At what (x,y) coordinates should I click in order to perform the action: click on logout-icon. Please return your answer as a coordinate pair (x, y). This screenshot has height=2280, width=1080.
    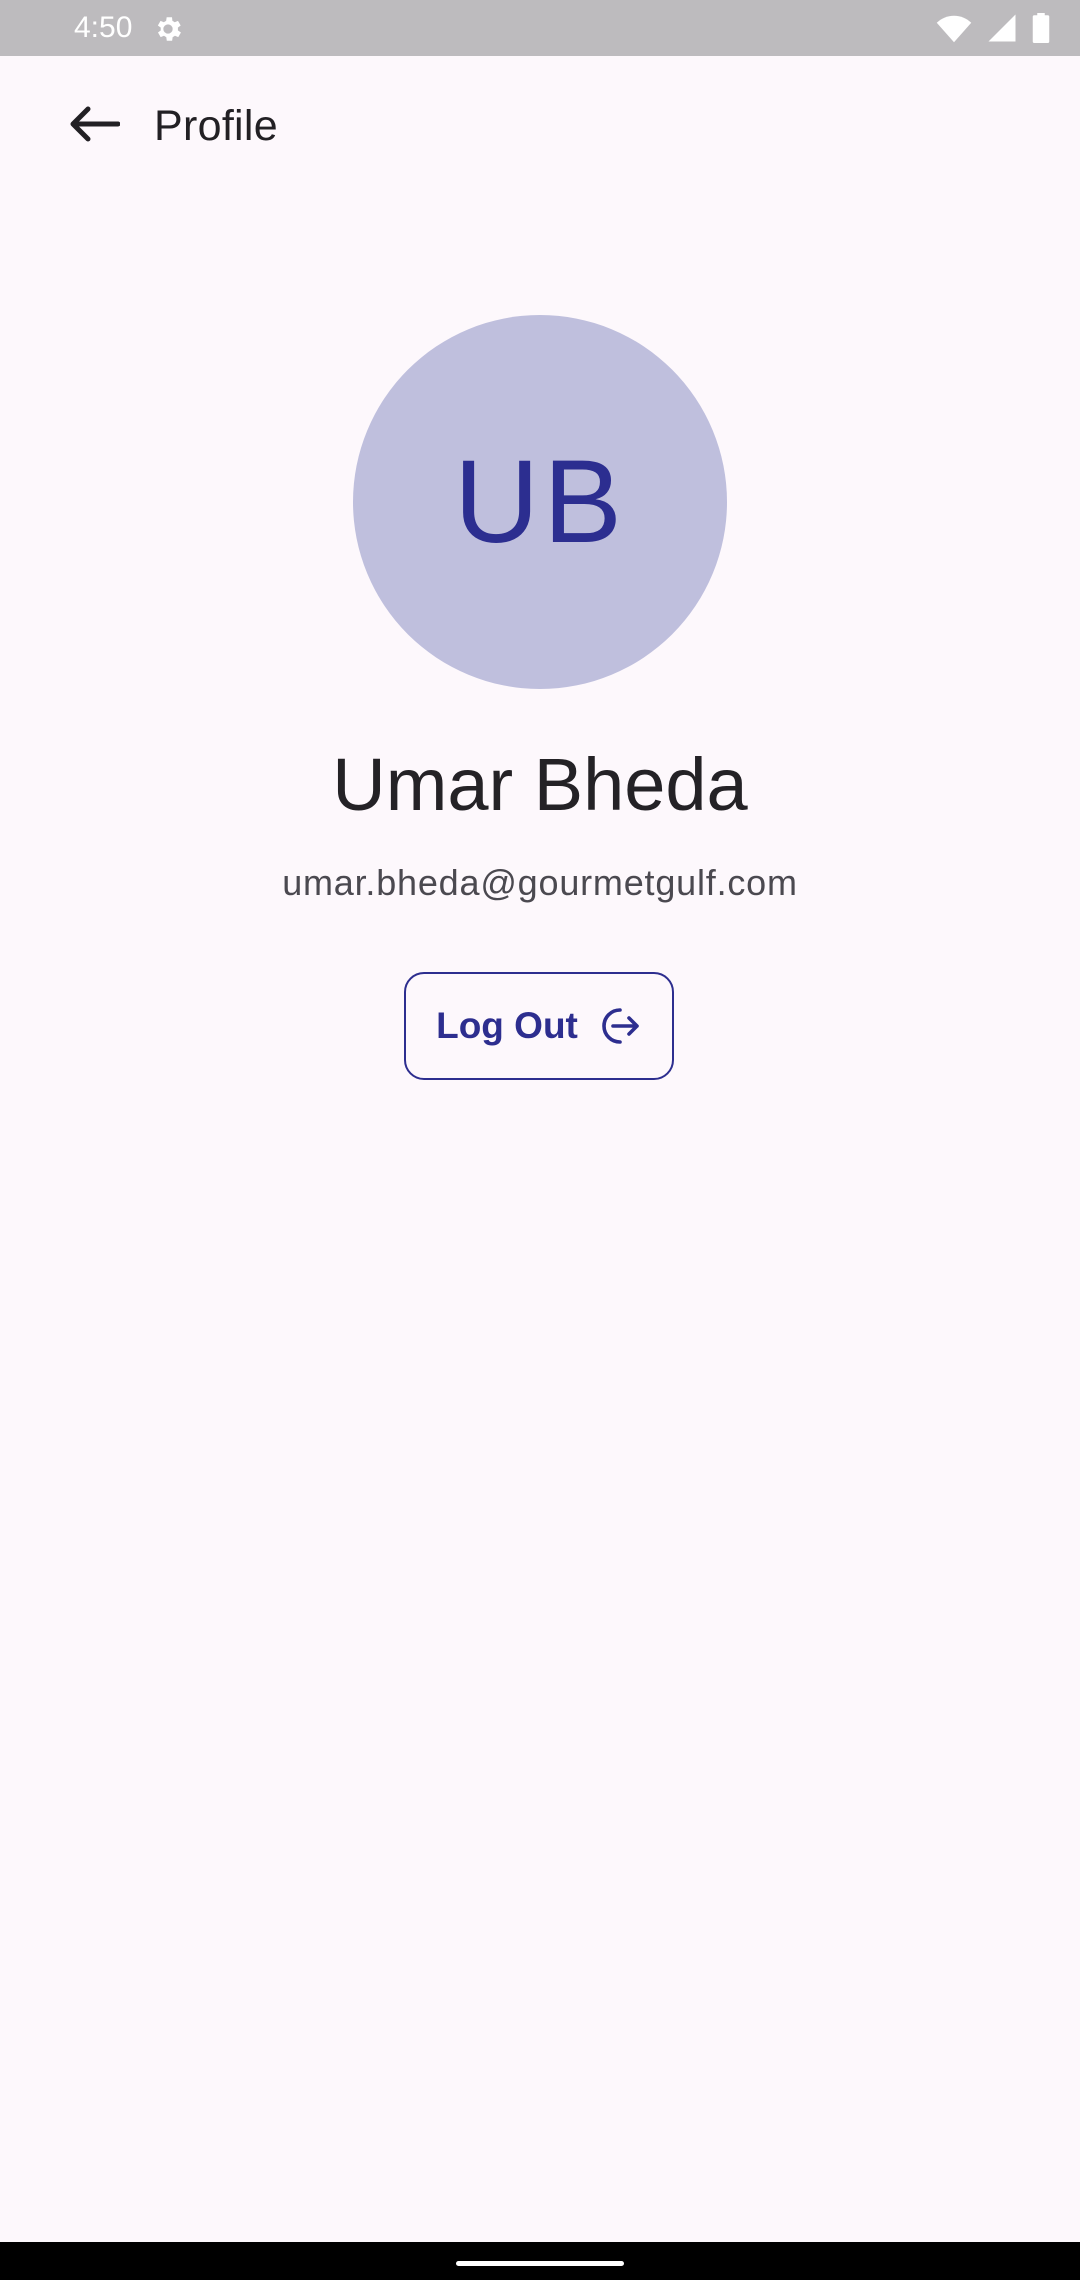
    Looking at the image, I should click on (620, 1026).